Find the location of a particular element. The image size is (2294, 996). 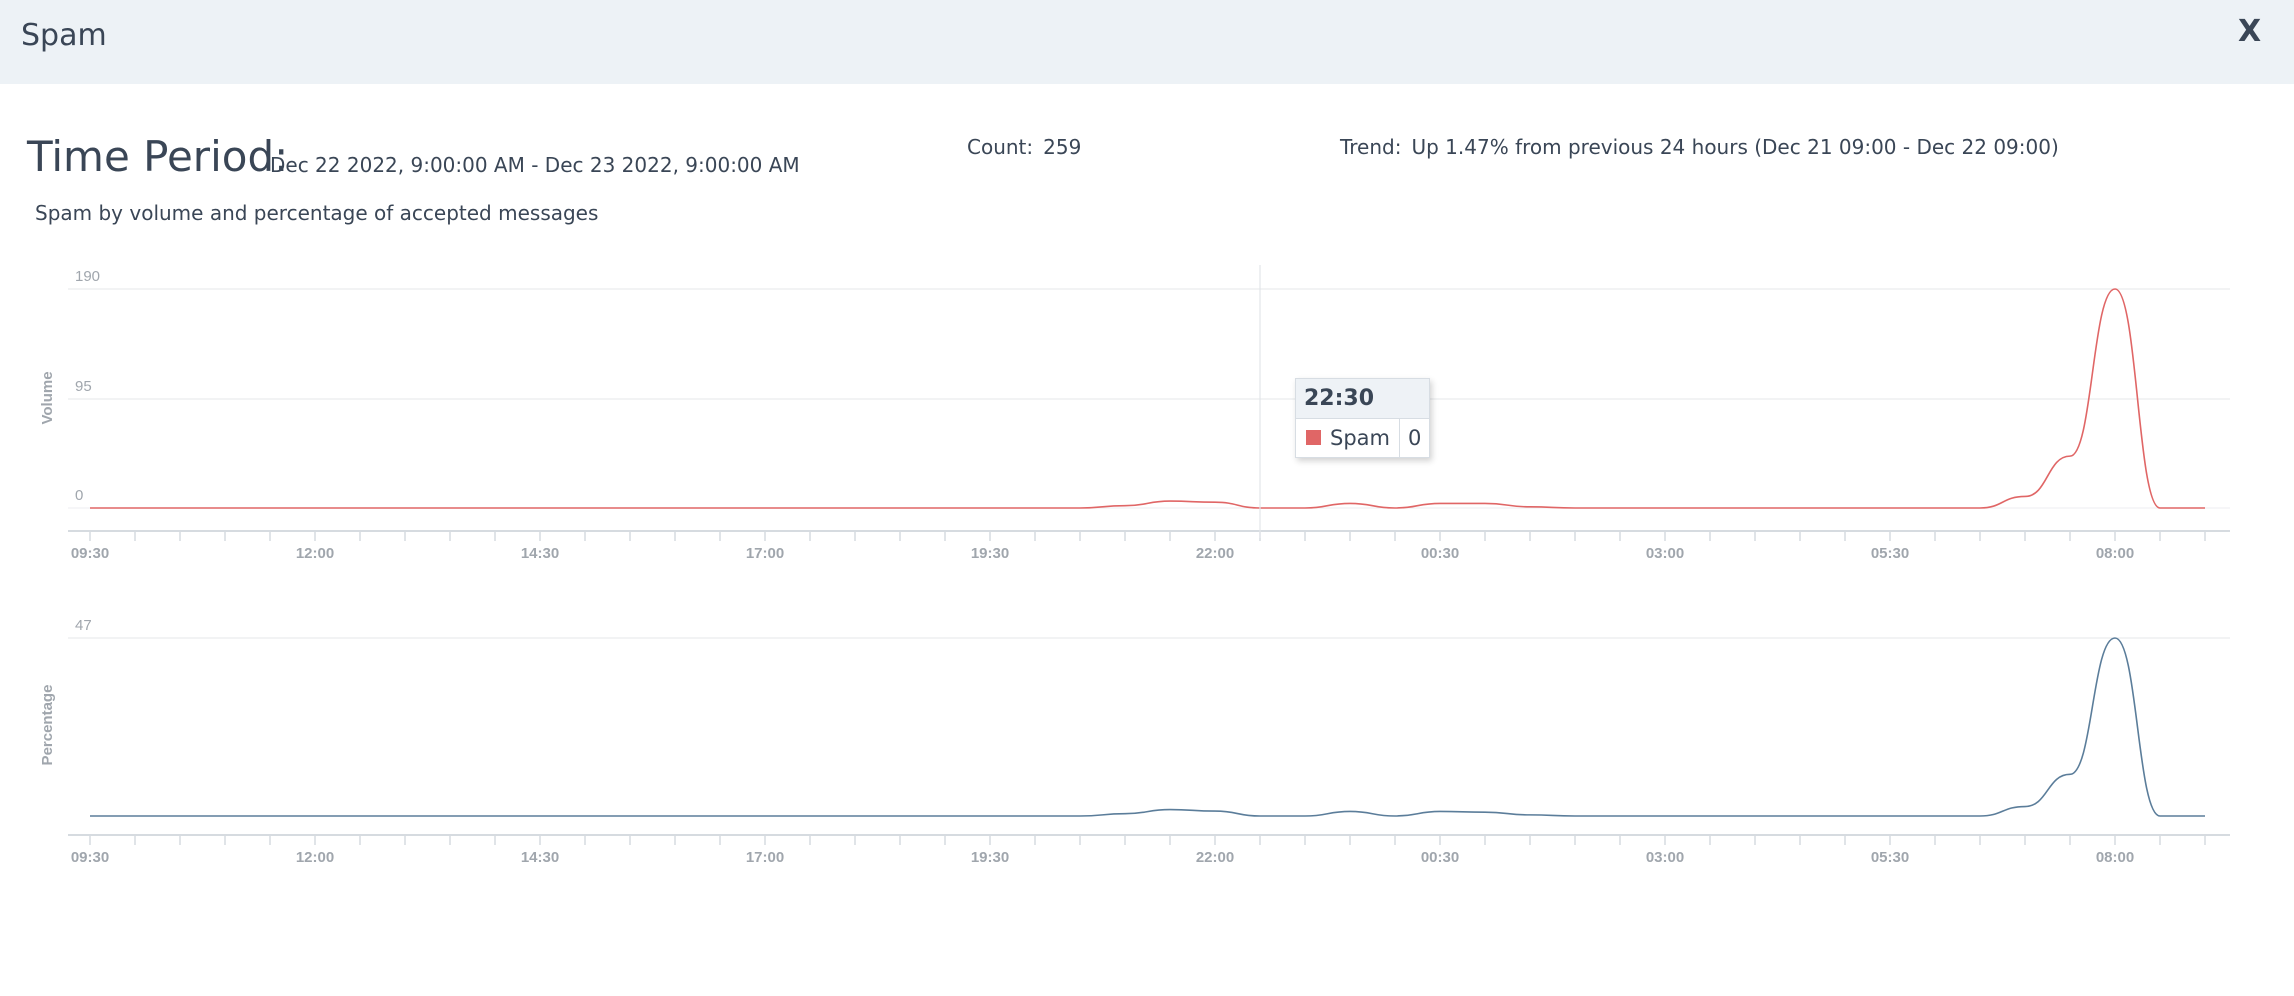

y-tick-label: 0 is located at coordinates (79, 495).